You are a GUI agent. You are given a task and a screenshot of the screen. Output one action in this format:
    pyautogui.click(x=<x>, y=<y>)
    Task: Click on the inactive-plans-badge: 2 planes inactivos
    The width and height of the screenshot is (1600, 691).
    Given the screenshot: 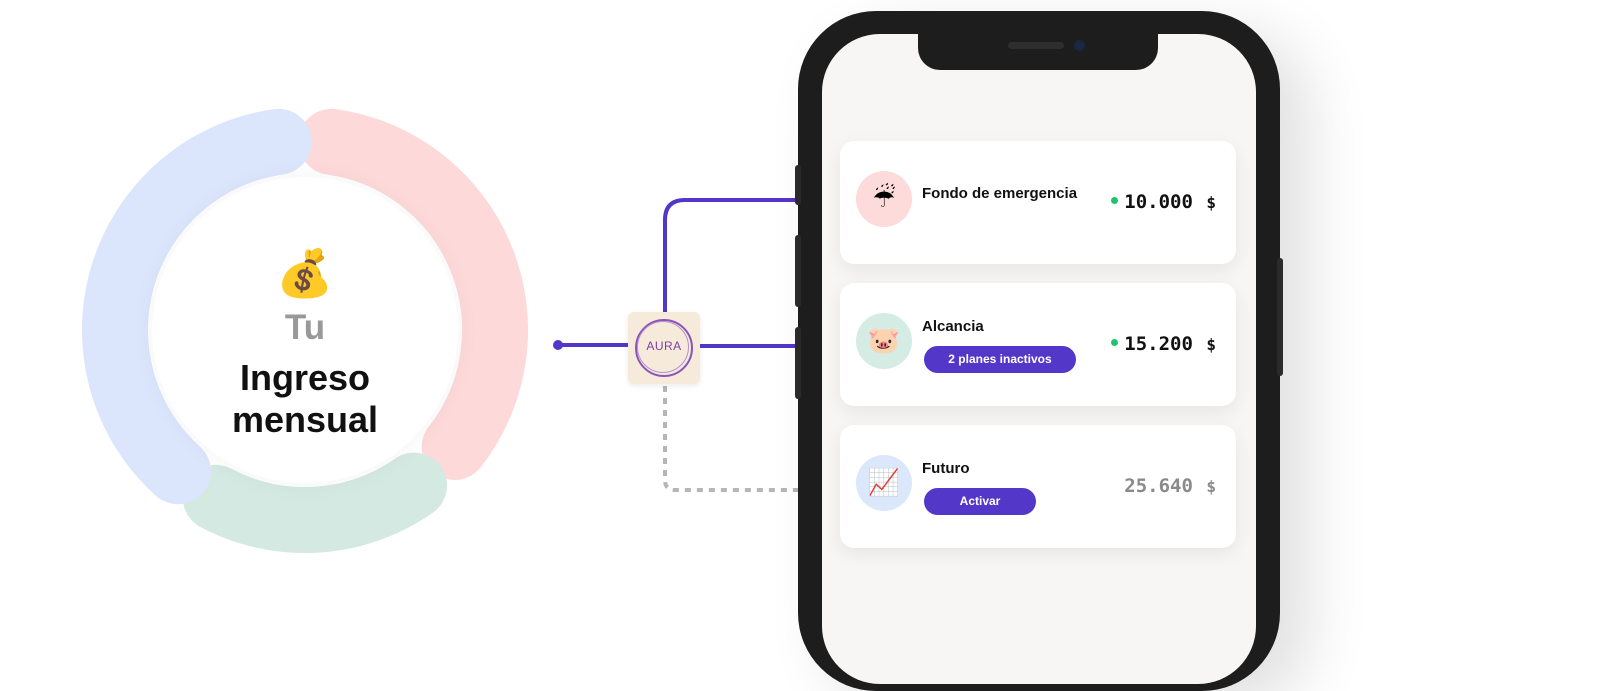 What is the action you would take?
    pyautogui.click(x=1000, y=359)
    